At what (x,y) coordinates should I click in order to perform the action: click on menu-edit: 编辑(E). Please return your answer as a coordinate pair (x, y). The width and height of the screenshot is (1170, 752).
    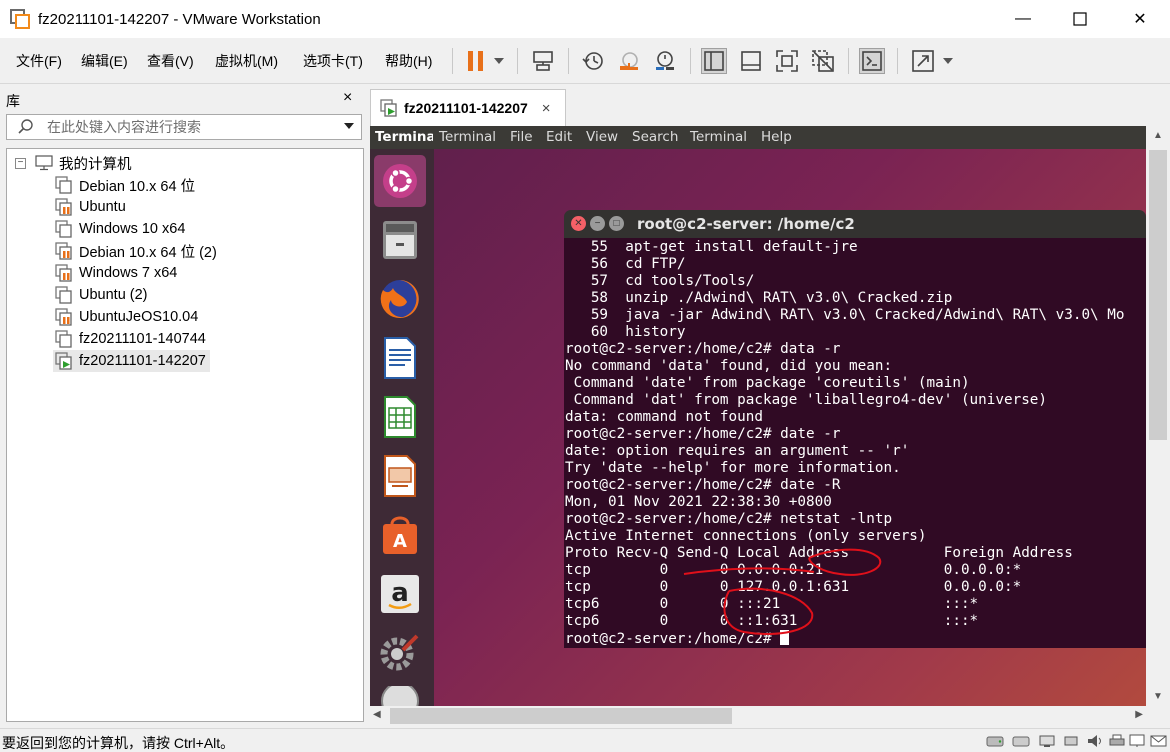
    Looking at the image, I should click on (104, 61).